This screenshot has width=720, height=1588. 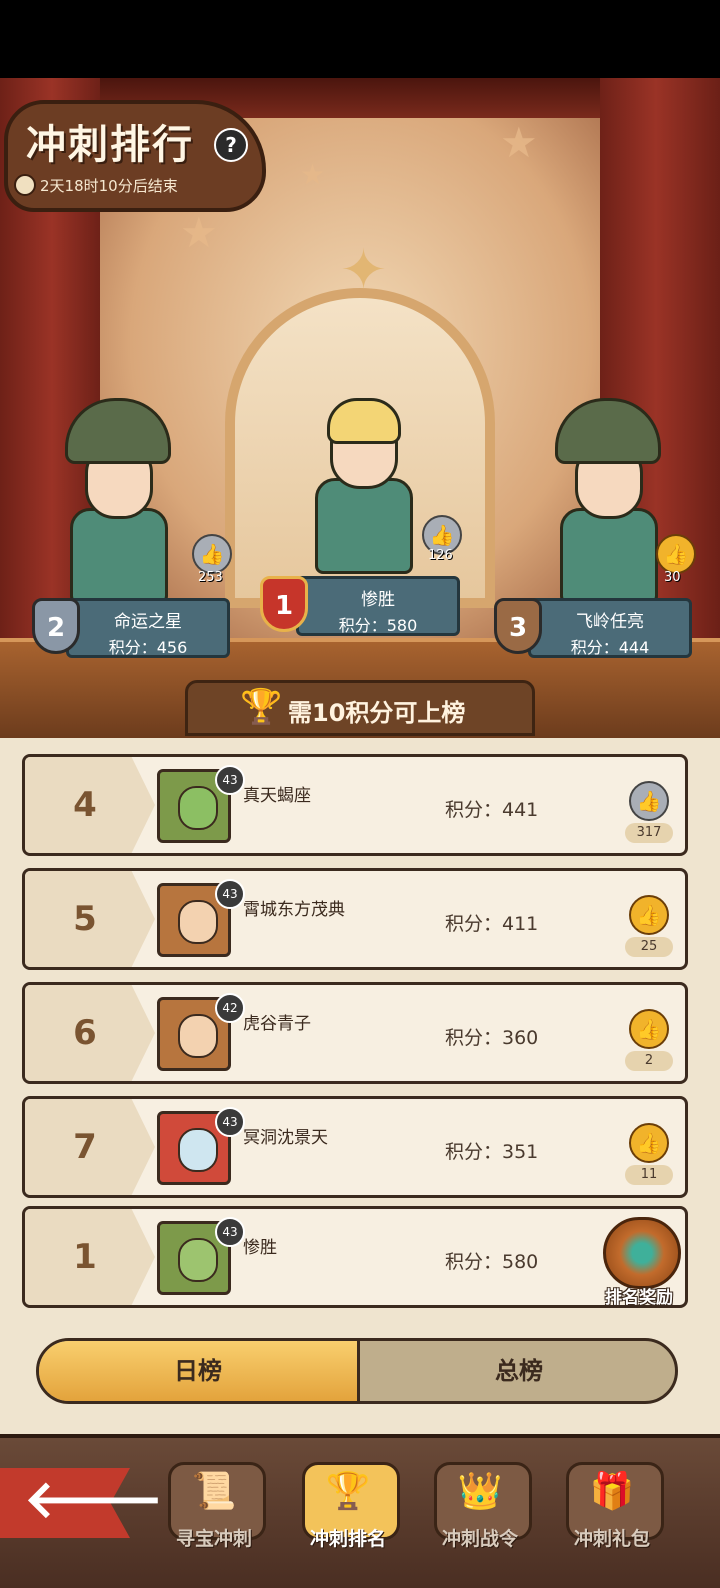 What do you see at coordinates (610, 647) in the screenshot?
I see `player-score: 积分：444` at bounding box center [610, 647].